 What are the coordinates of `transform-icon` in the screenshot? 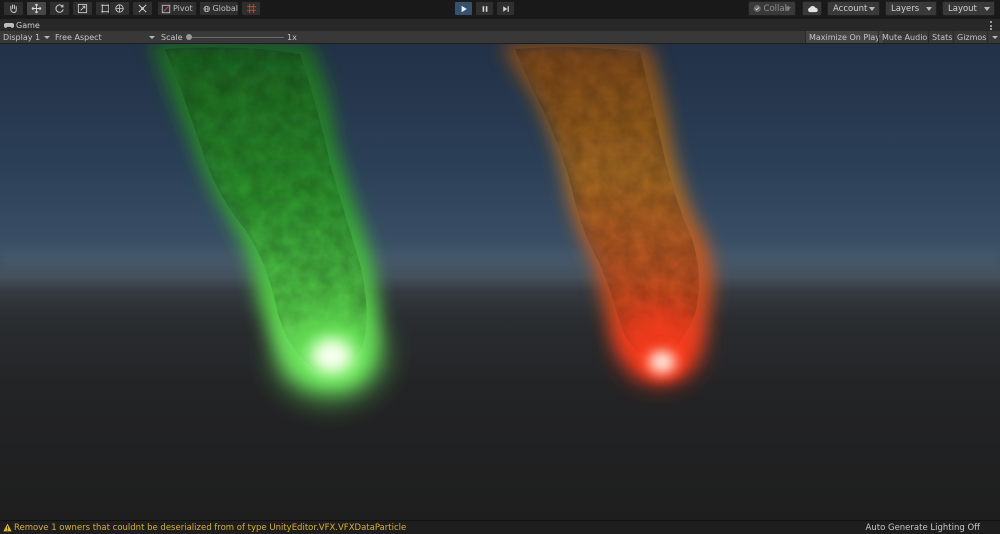 It's located at (119, 8).